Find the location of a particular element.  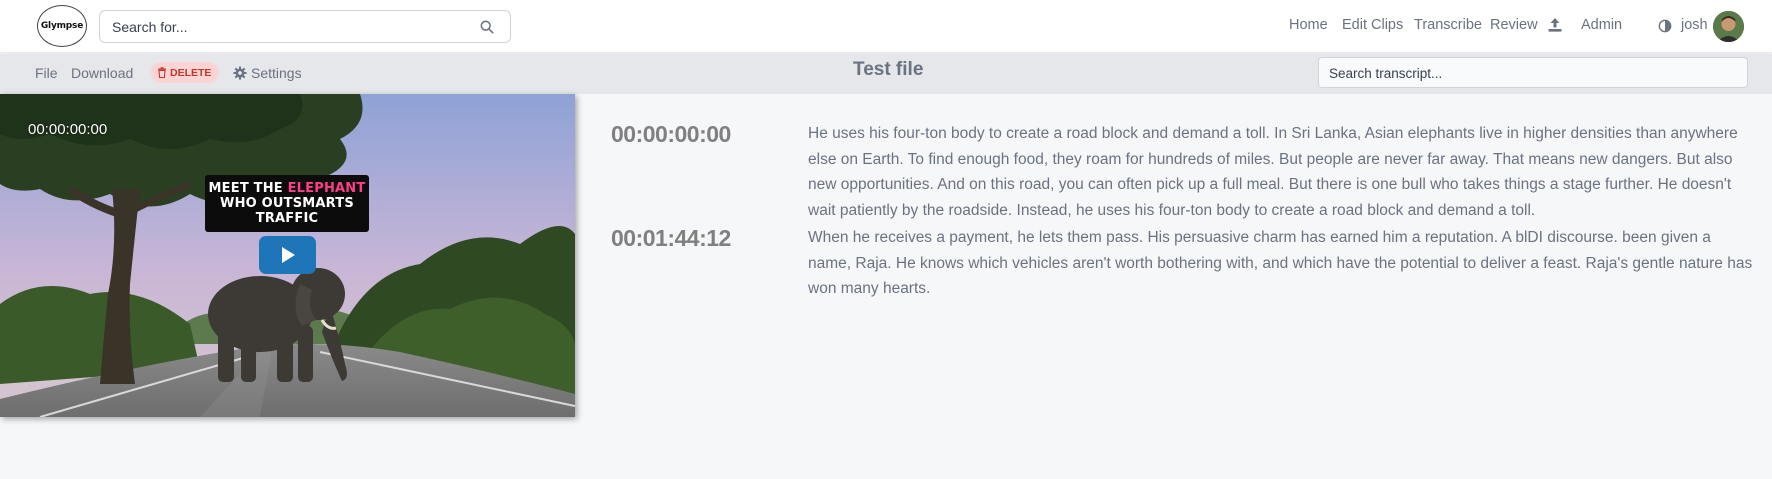

trash-icon is located at coordinates (162, 72).